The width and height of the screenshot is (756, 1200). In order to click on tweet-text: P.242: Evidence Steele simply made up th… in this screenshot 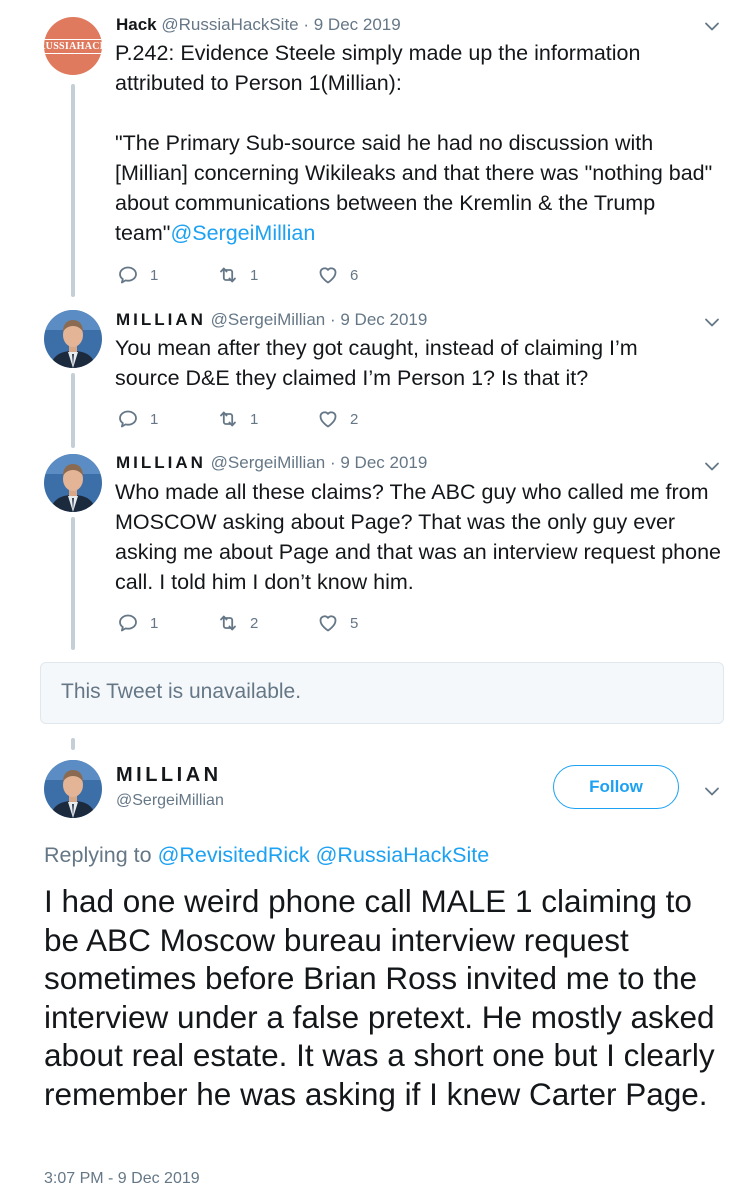, I will do `click(414, 143)`.